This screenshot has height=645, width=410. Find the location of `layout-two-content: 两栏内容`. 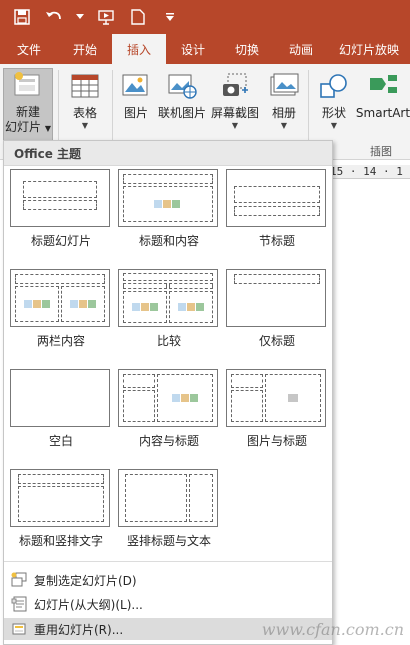

layout-two-content: 两栏内容 is located at coordinates (61, 309).